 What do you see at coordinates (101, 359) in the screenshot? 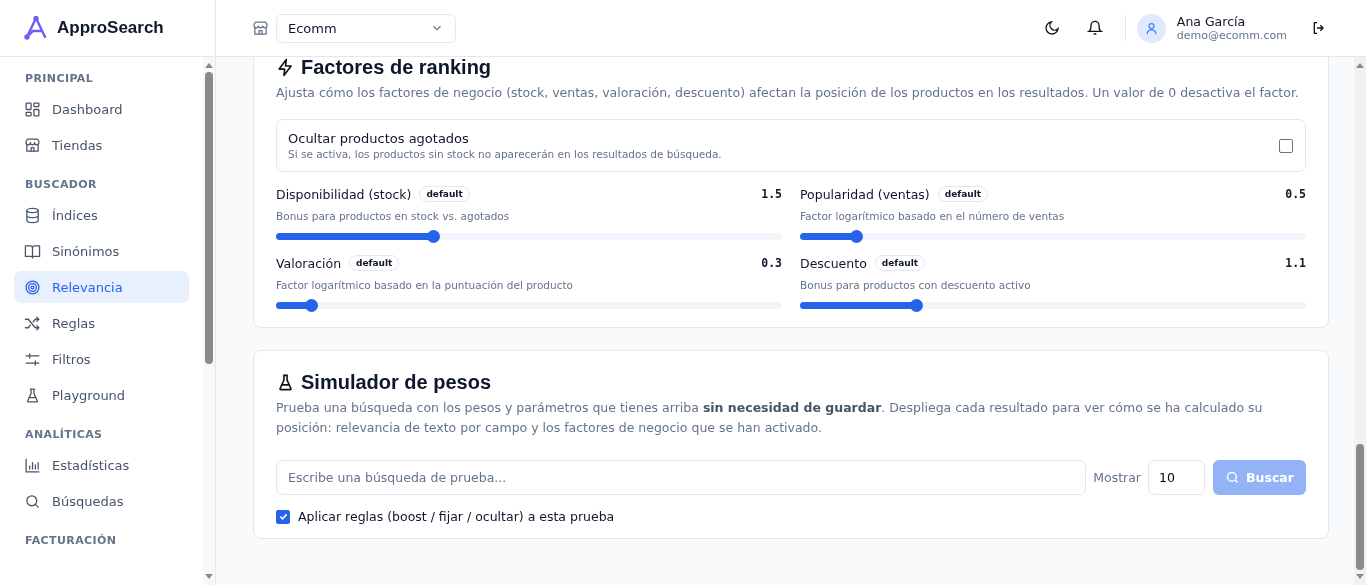
I see `nav-item: Filtros` at bounding box center [101, 359].